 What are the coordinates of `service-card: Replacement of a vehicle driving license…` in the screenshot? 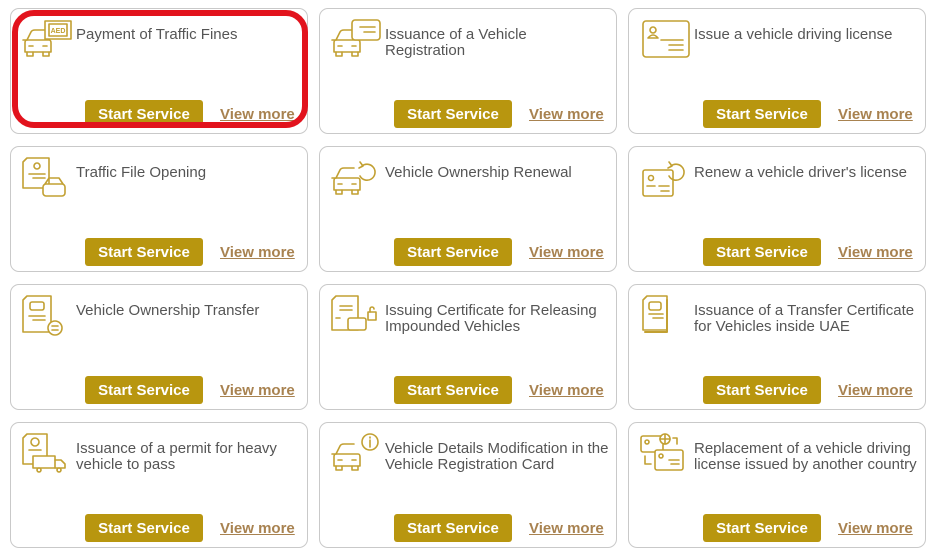 It's located at (777, 485).